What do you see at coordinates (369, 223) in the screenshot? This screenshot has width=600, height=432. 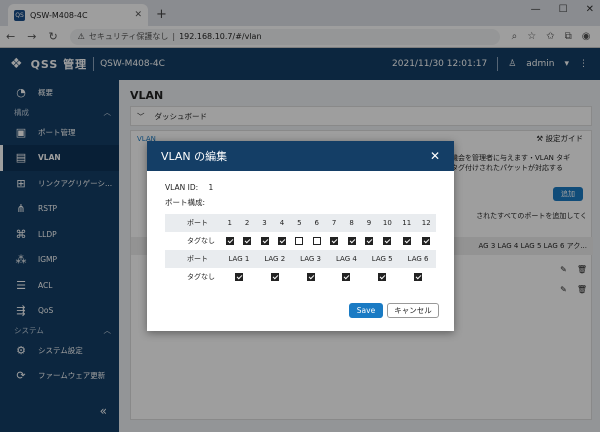 I see `port-number: 9` at bounding box center [369, 223].